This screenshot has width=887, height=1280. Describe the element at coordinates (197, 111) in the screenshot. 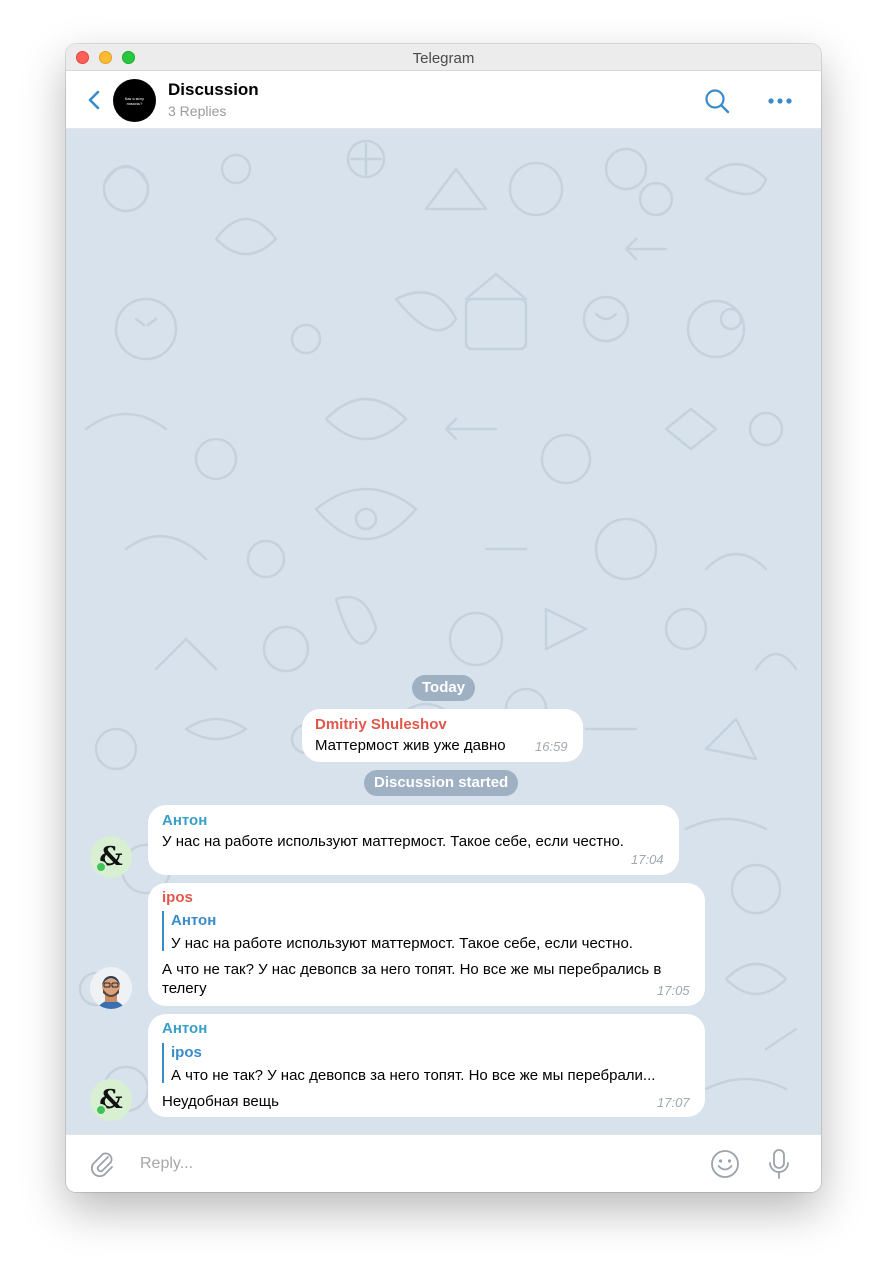

I see `replies-count: 3 Replies` at that location.